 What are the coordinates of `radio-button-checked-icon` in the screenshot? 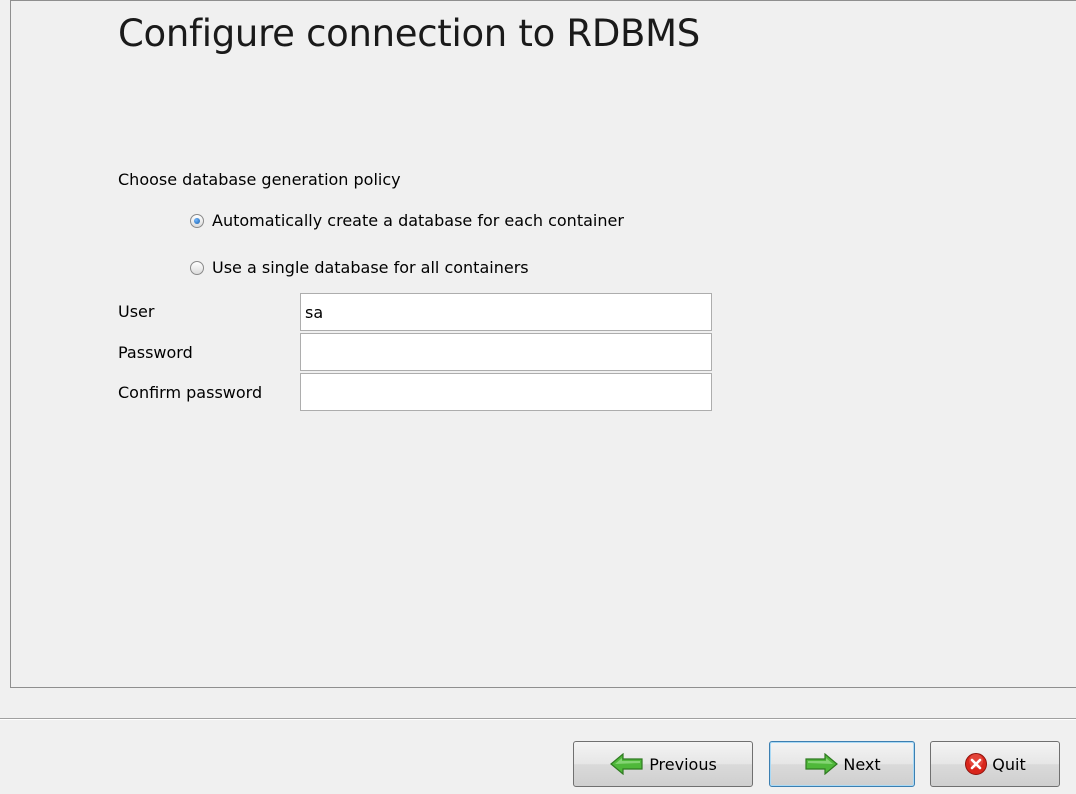 It's located at (197, 220).